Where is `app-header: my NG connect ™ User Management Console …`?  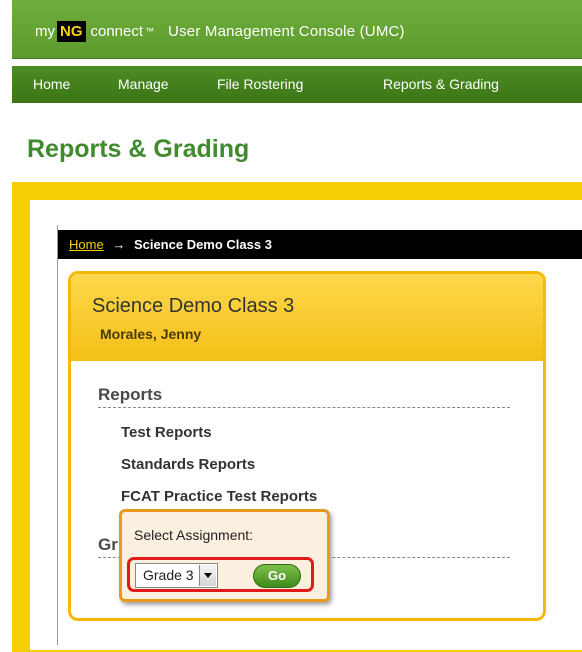 app-header: my NG connect ™ User Management Console … is located at coordinates (297, 29).